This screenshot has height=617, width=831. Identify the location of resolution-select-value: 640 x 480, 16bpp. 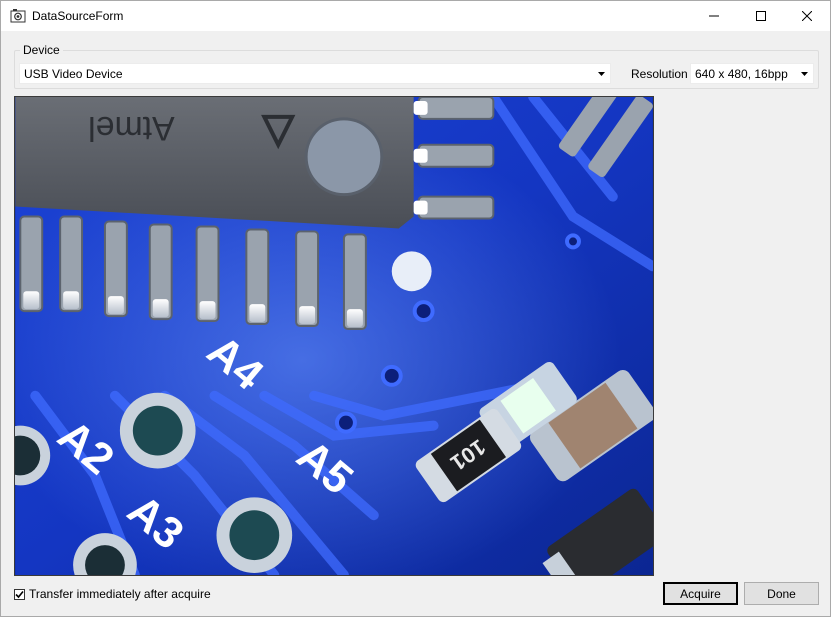
(741, 74).